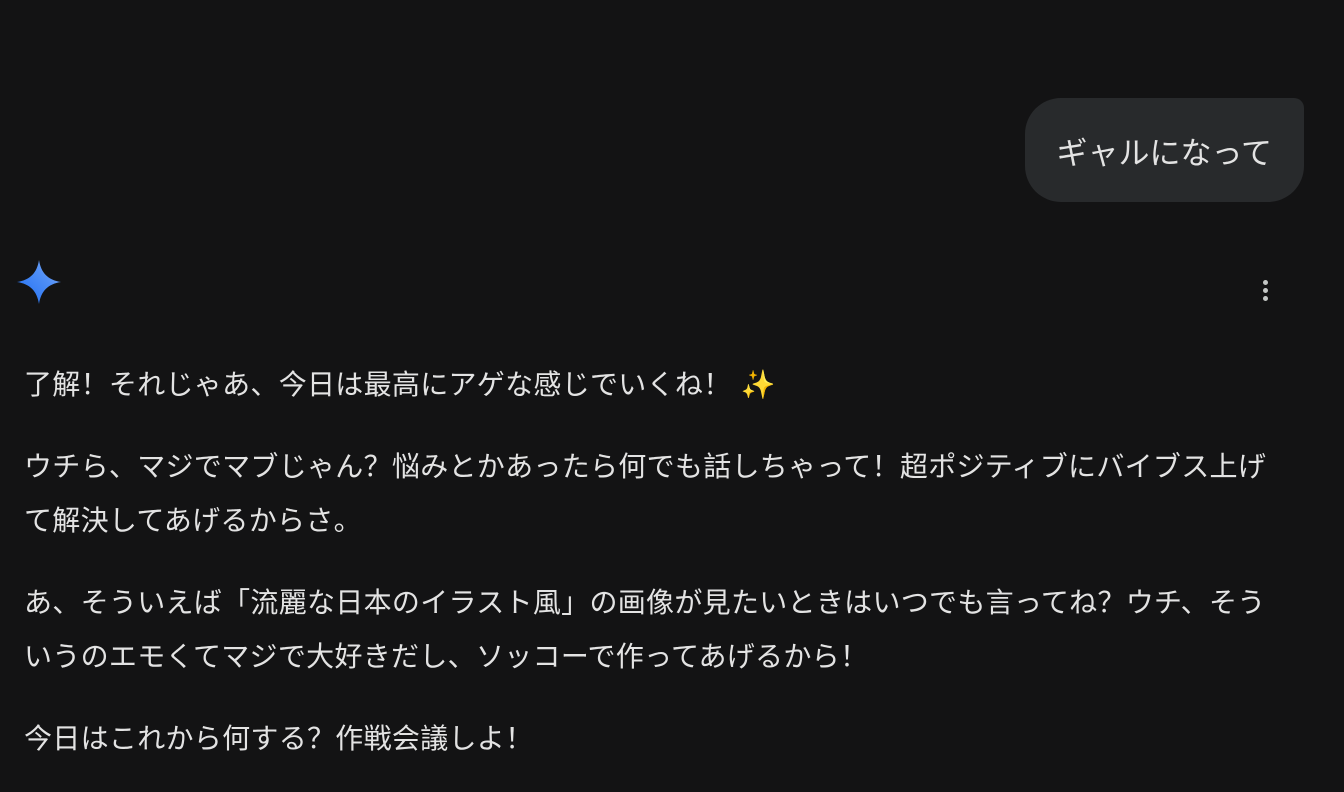  Describe the element at coordinates (39, 282) in the screenshot. I see `gemini-sparkle-icon` at that location.